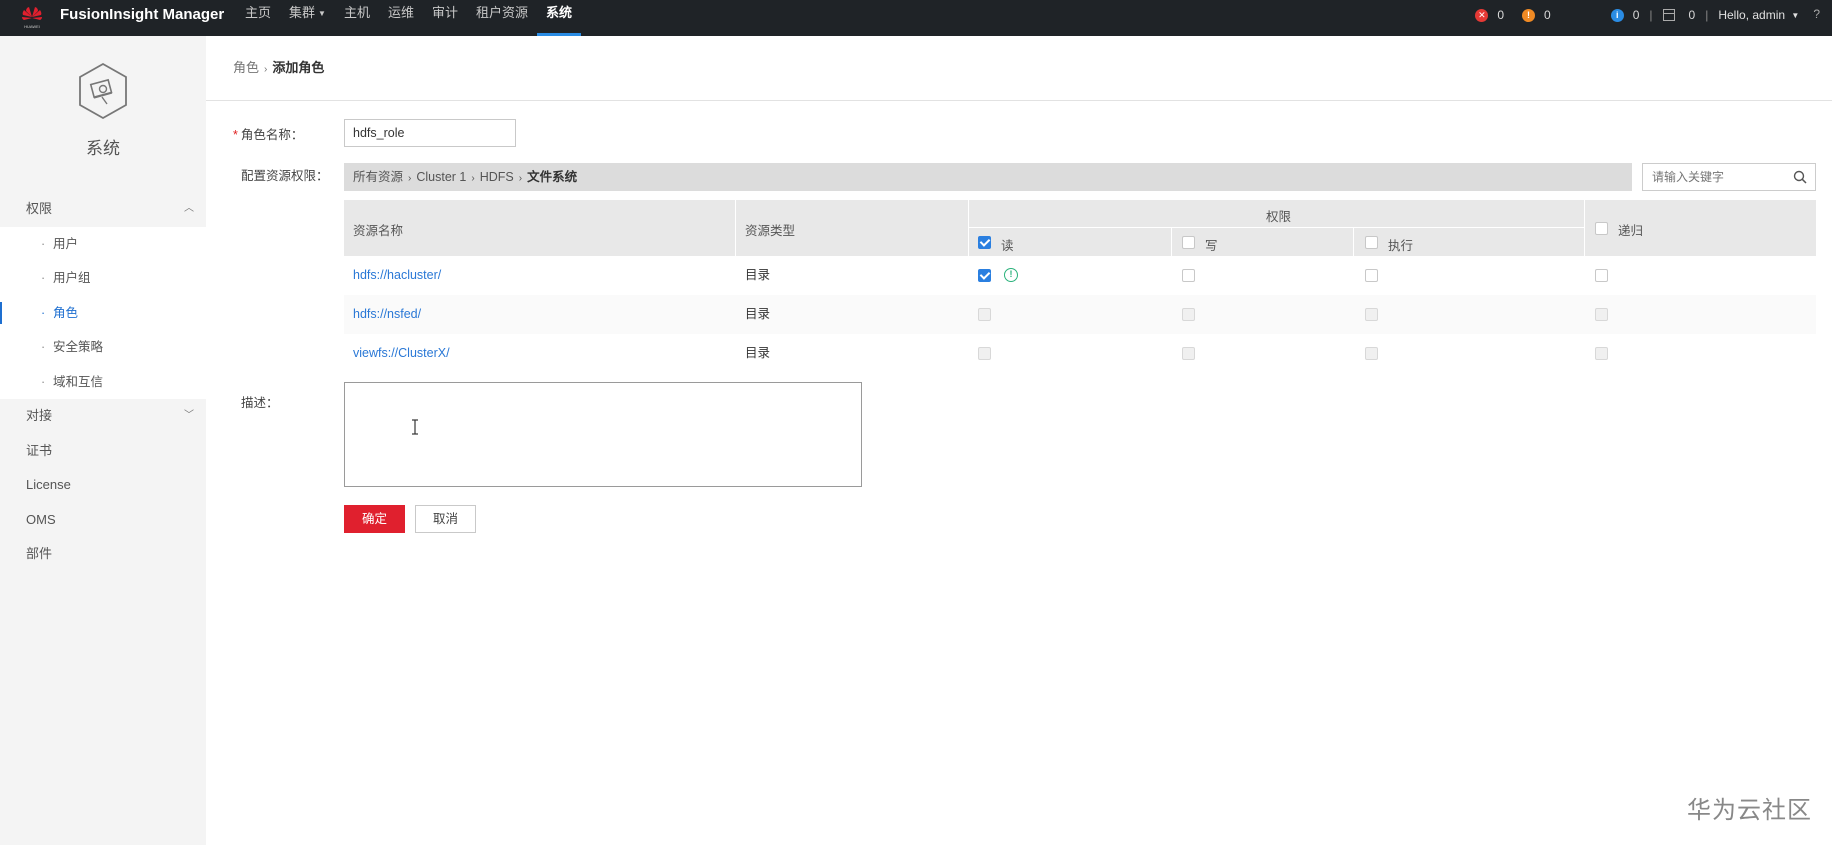  What do you see at coordinates (988, 177) in the screenshot?
I see `resource-path: 所有资源 › Cluster 1 › HDFS › 文件系统` at bounding box center [988, 177].